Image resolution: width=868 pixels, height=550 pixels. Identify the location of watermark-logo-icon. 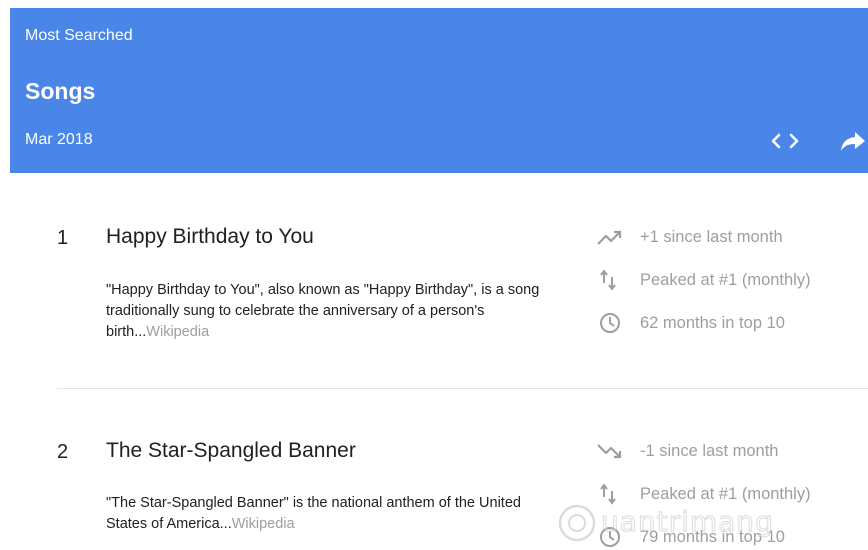
(577, 523).